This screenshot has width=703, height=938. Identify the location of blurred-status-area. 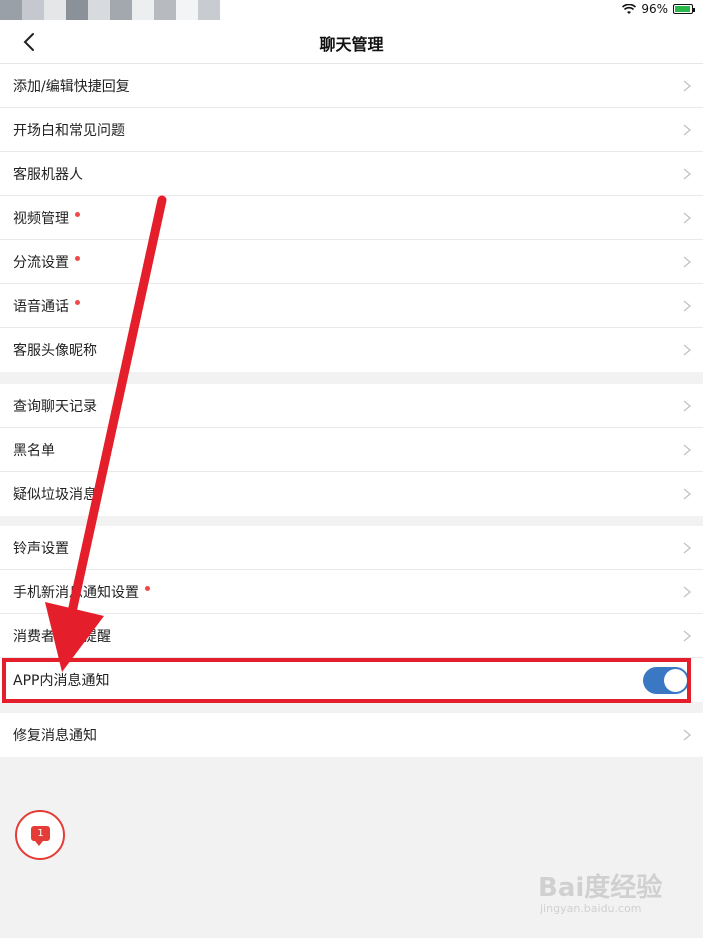
(110, 10).